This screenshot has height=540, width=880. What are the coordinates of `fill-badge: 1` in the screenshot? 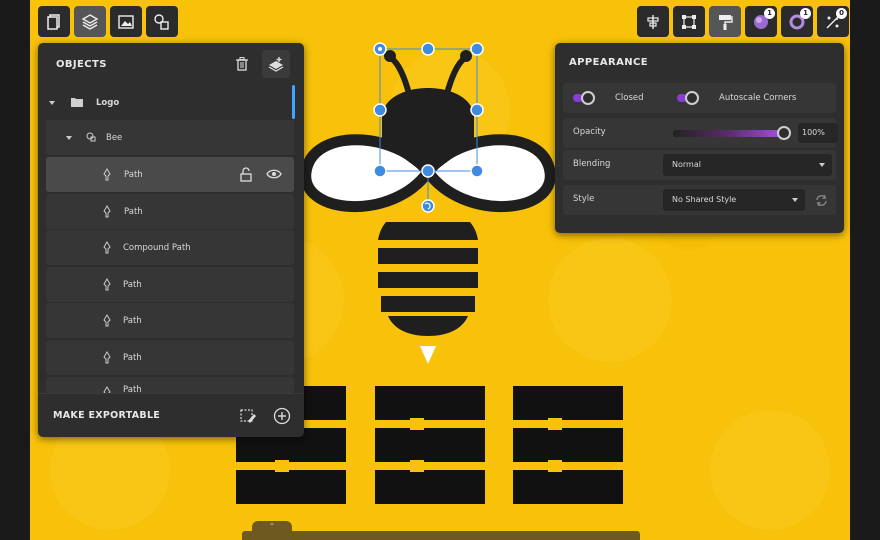 It's located at (769, 13).